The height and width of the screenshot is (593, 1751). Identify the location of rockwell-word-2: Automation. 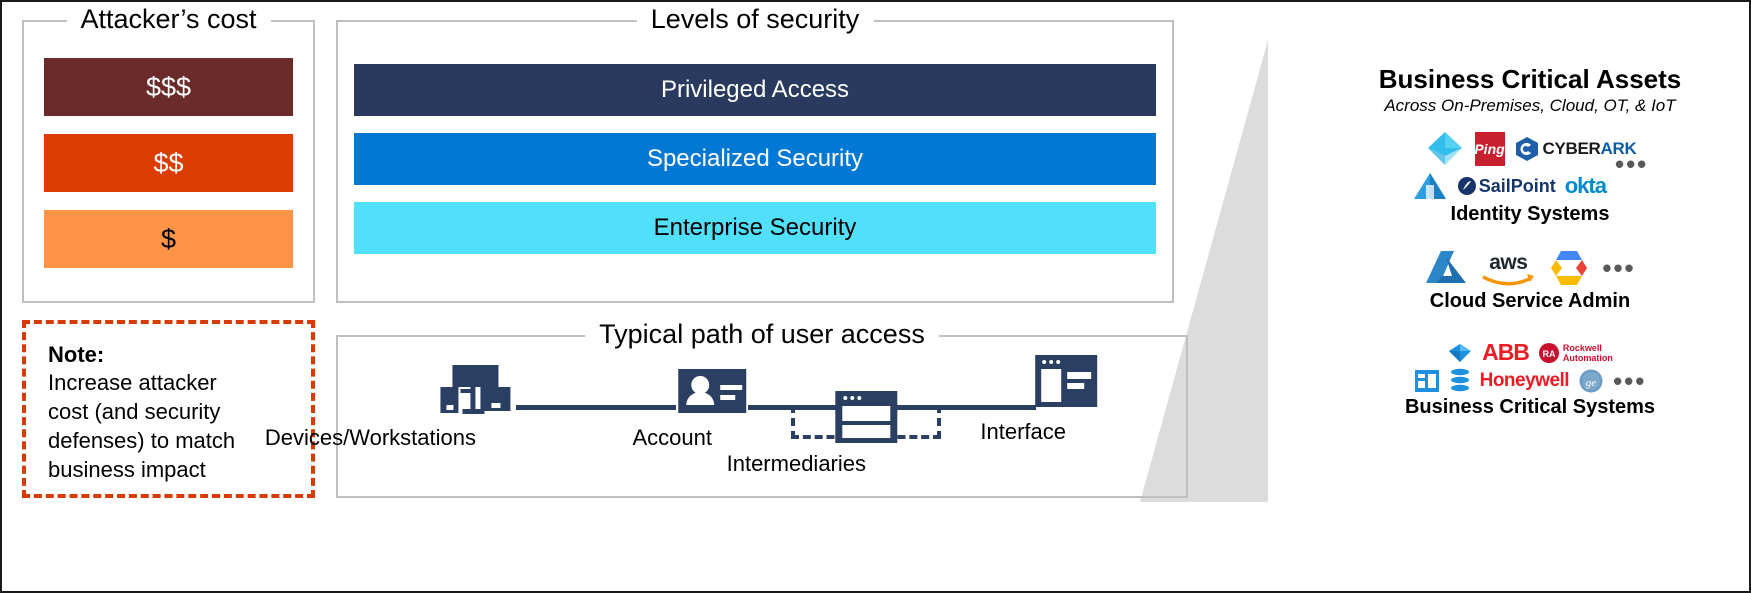
(1587, 357).